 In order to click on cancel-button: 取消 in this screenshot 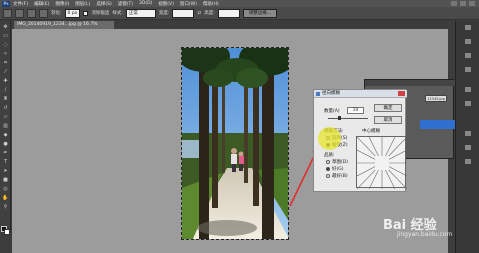, I will do `click(388, 120)`.